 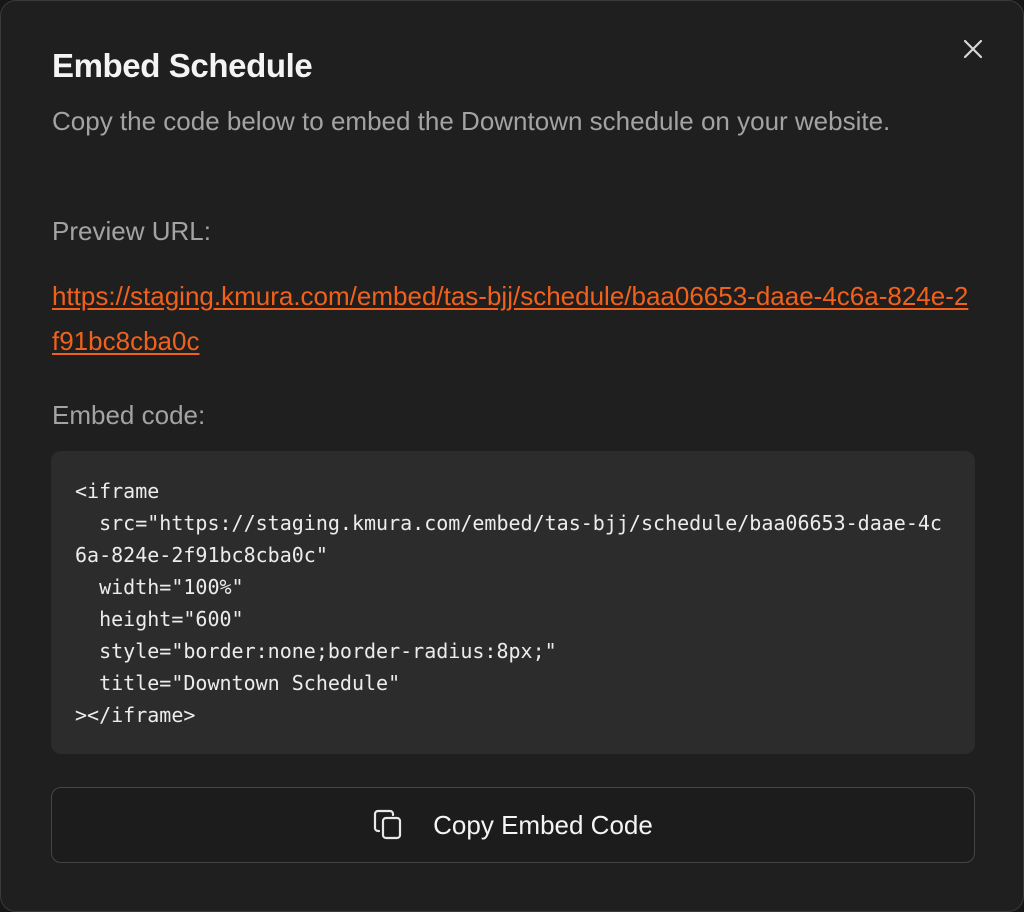 I want to click on preview-url-label: Preview URL:, so click(x=131, y=231).